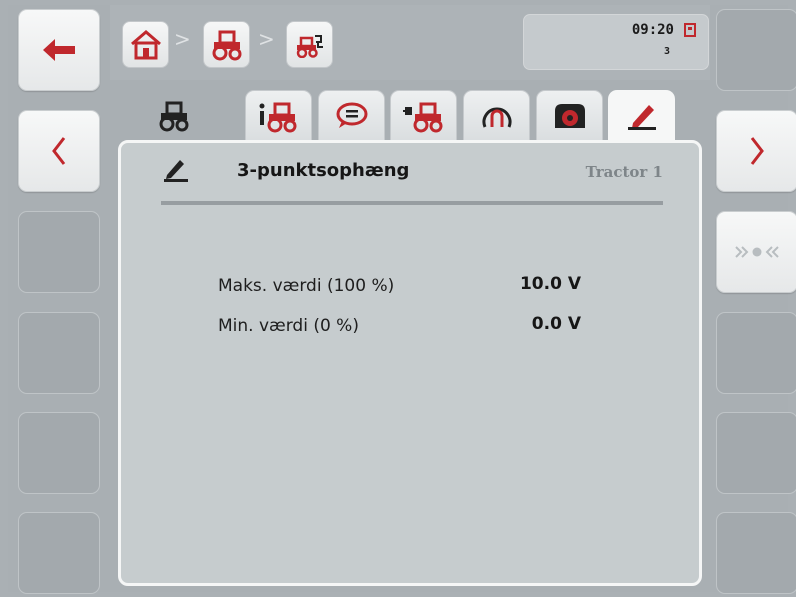  Describe the element at coordinates (690, 30) in the screenshot. I see `memory-card-icon` at that location.